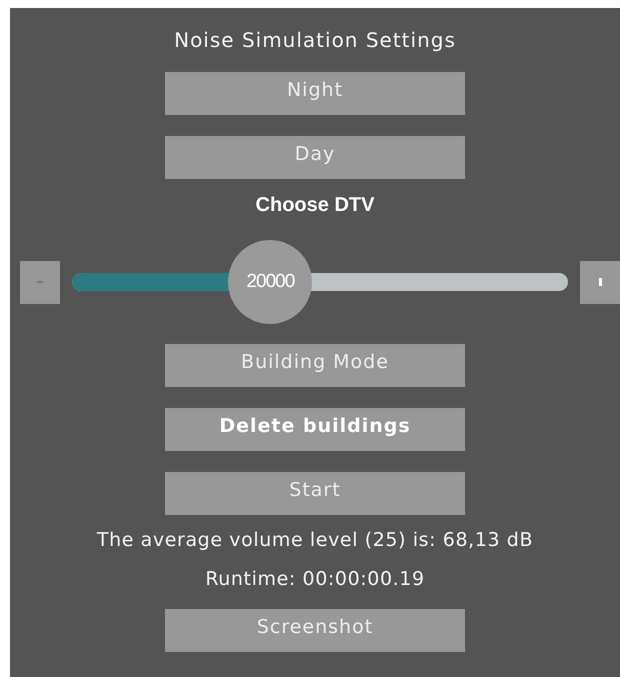 The image size is (620, 677). What do you see at coordinates (270, 282) in the screenshot?
I see `slider-value: 20000` at bounding box center [270, 282].